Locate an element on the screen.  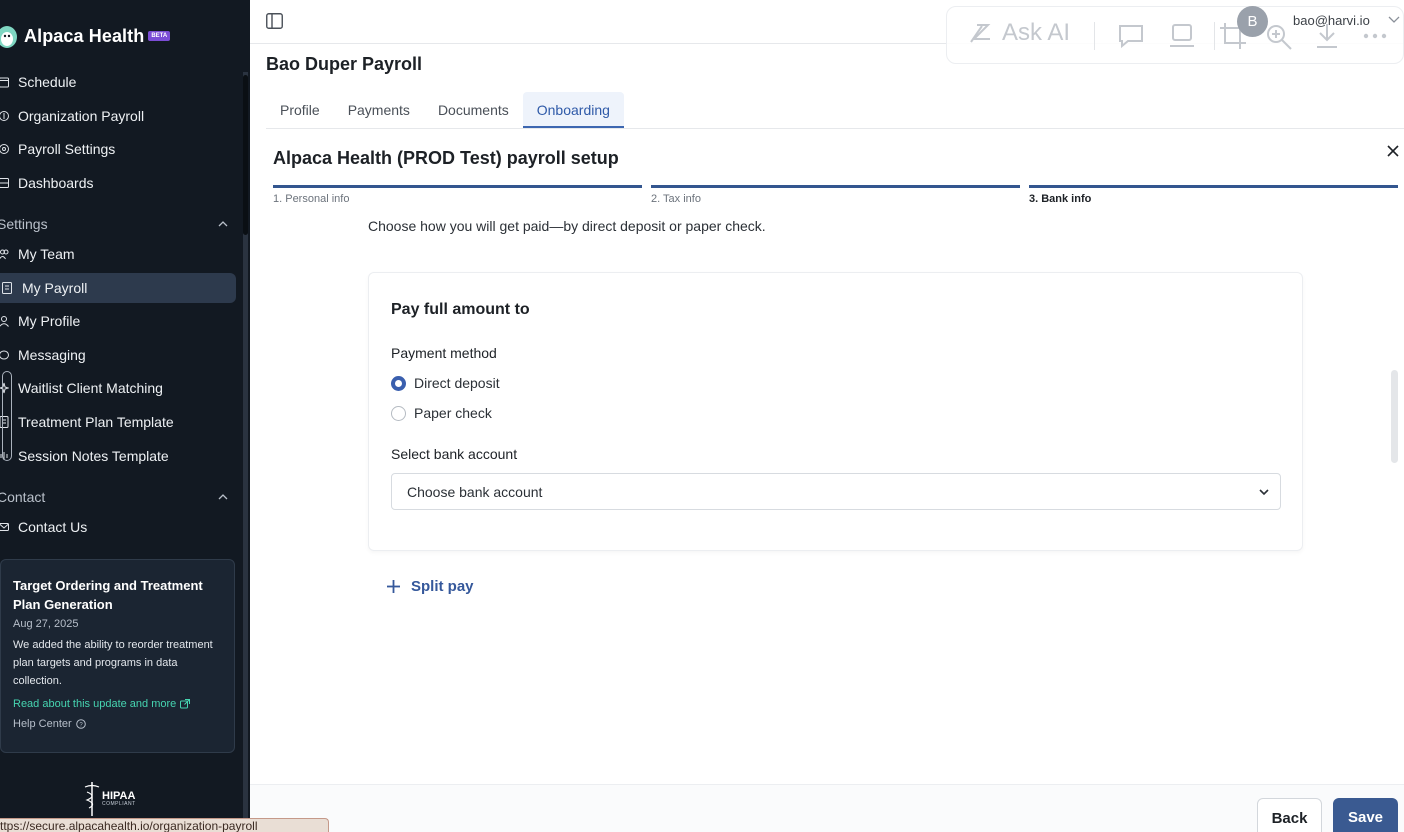
sidebar-item-label: My Payroll is located at coordinates (55, 288).